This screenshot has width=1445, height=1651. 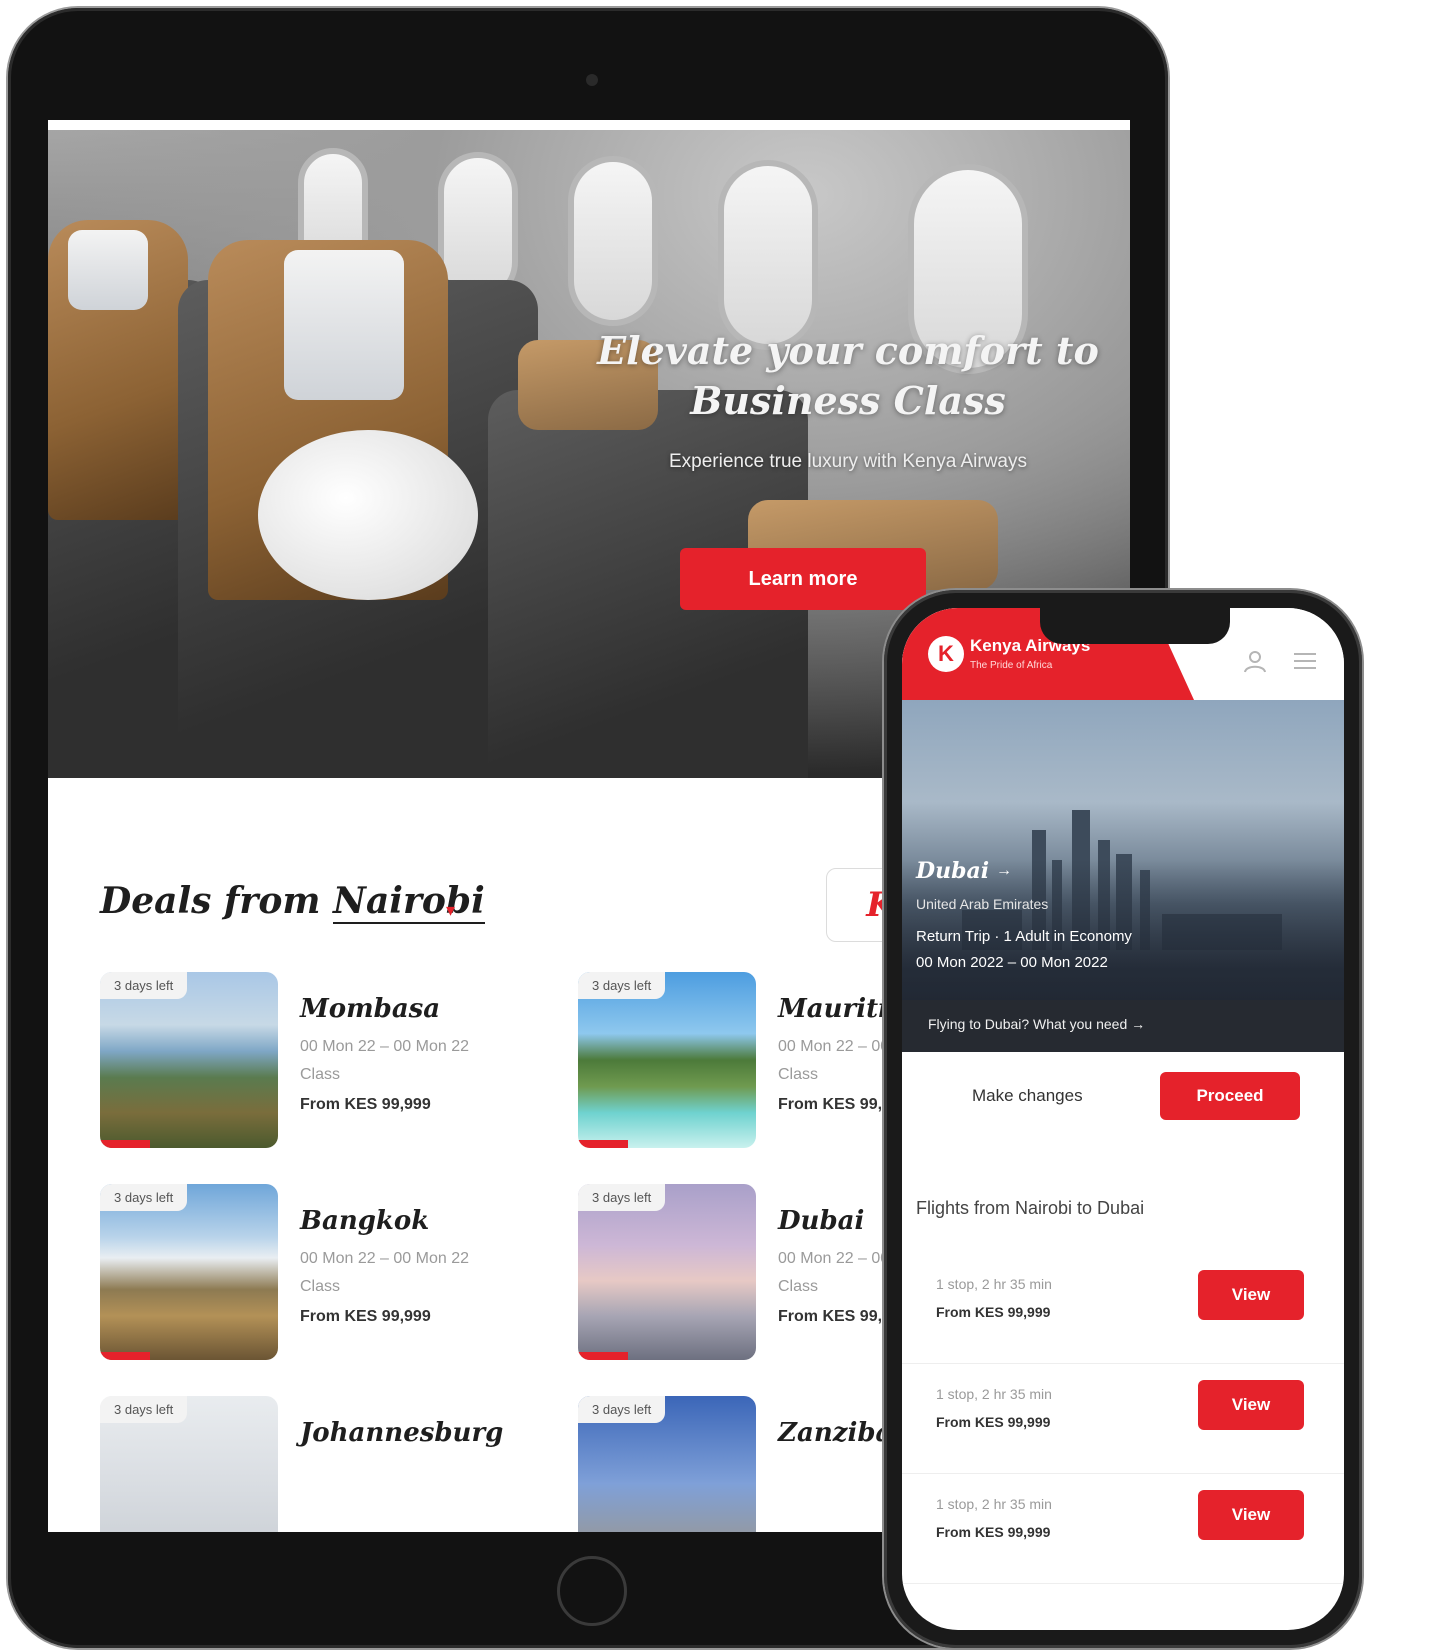 What do you see at coordinates (1012, 962) in the screenshot?
I see `trip-dates: 00 Mon 2022 – 00 Mon 2022` at bounding box center [1012, 962].